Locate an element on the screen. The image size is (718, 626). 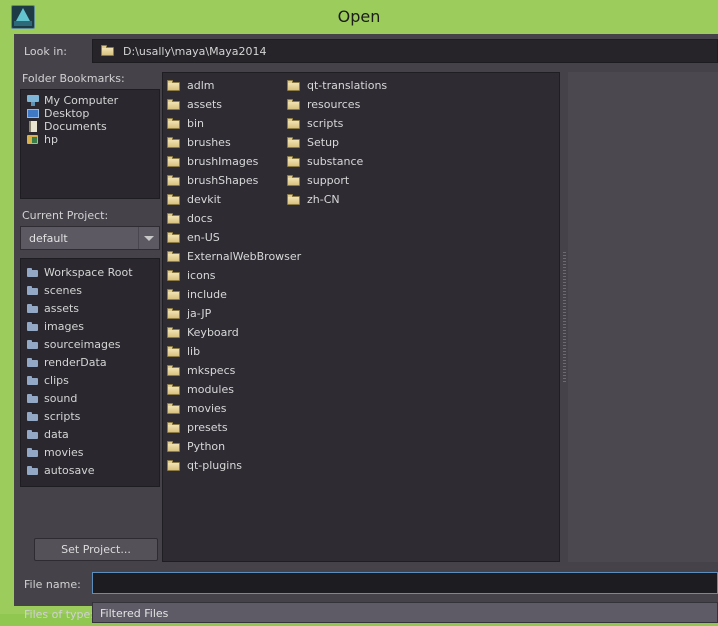
look-in-path-field: D:\usally\maya\Maya2014 is located at coordinates (405, 51).